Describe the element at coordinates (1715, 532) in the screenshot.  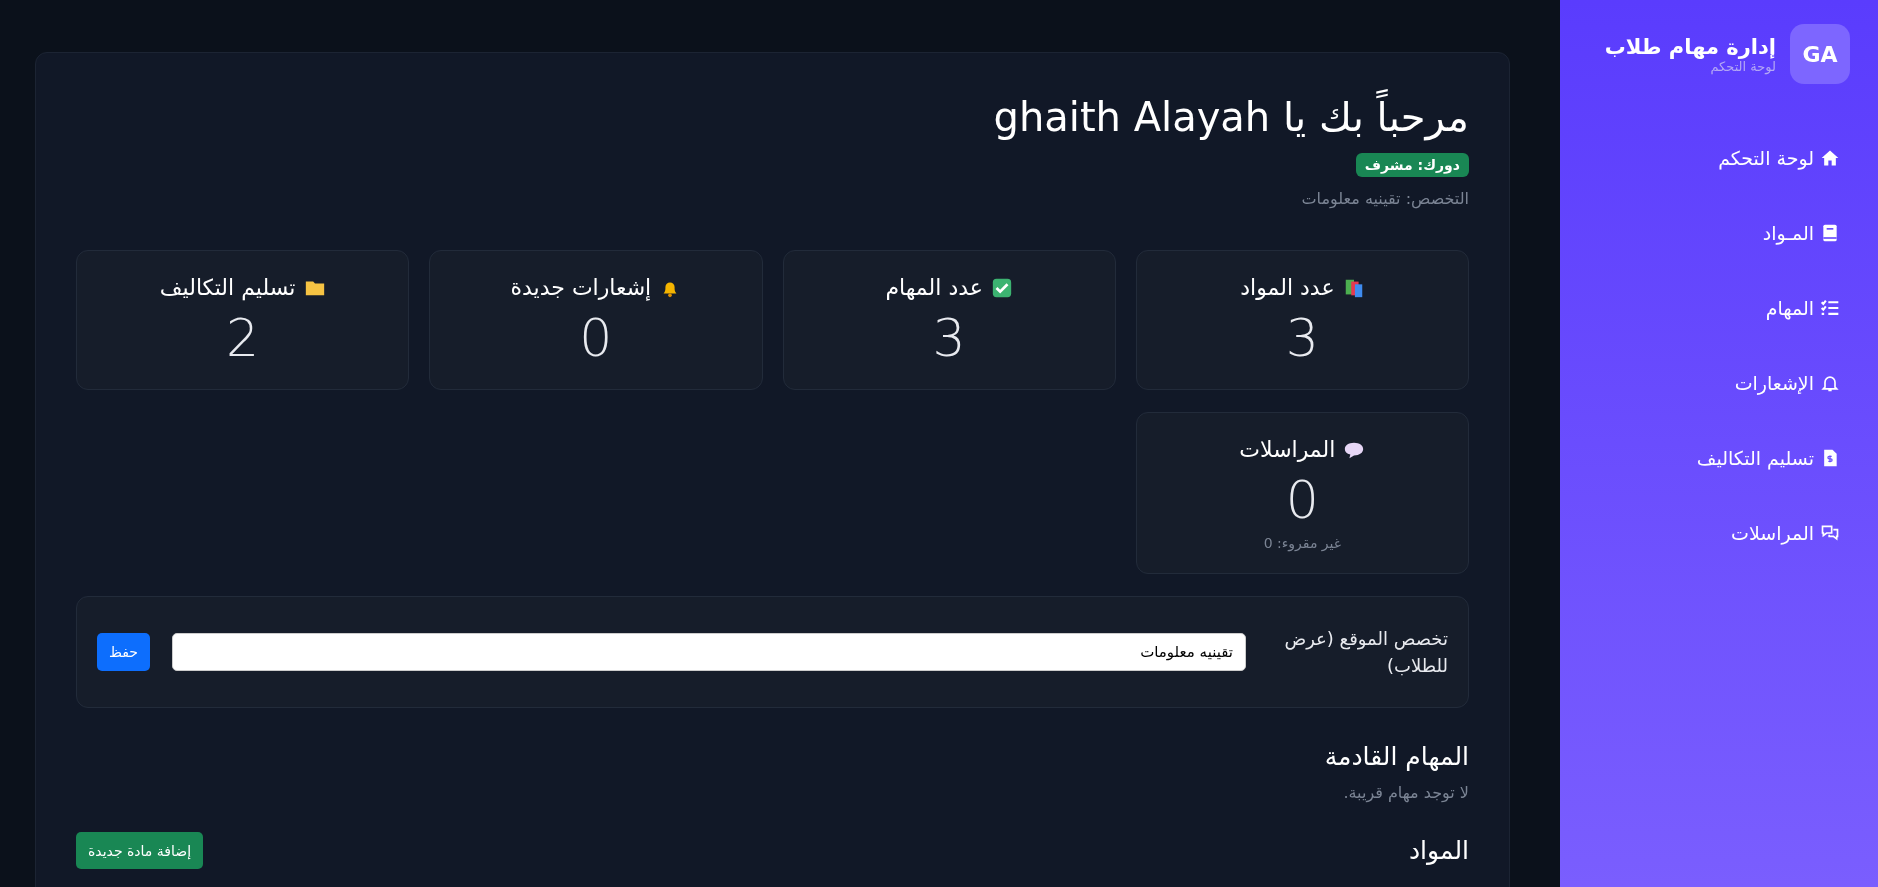
I see `nav-link: المراسلات` at that location.